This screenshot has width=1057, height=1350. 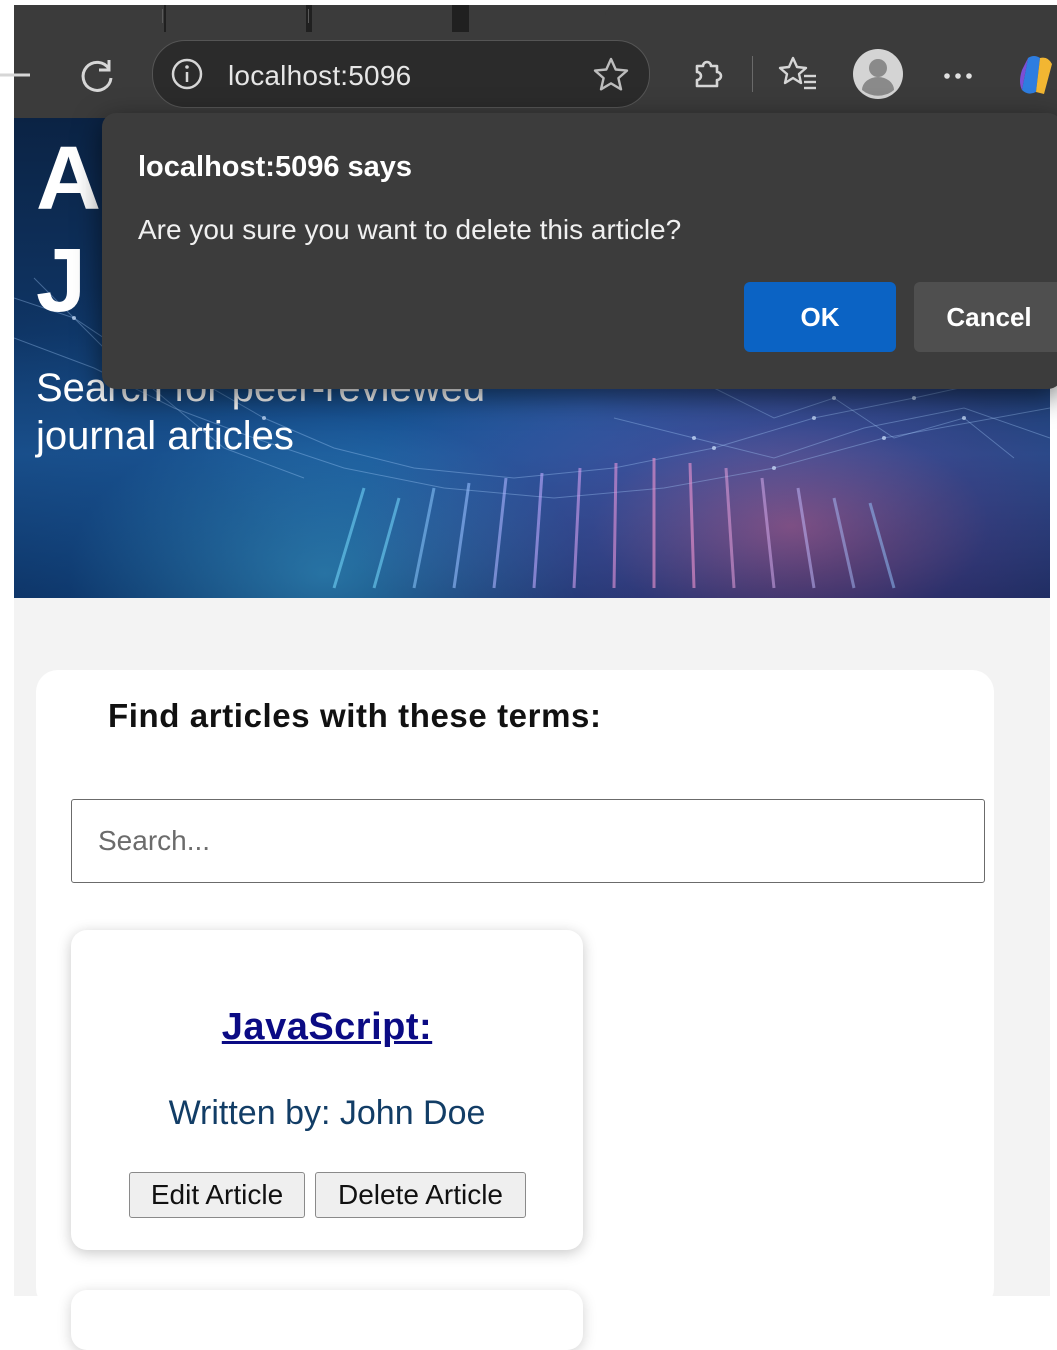 What do you see at coordinates (98, 76) in the screenshot?
I see `refresh-icon` at bounding box center [98, 76].